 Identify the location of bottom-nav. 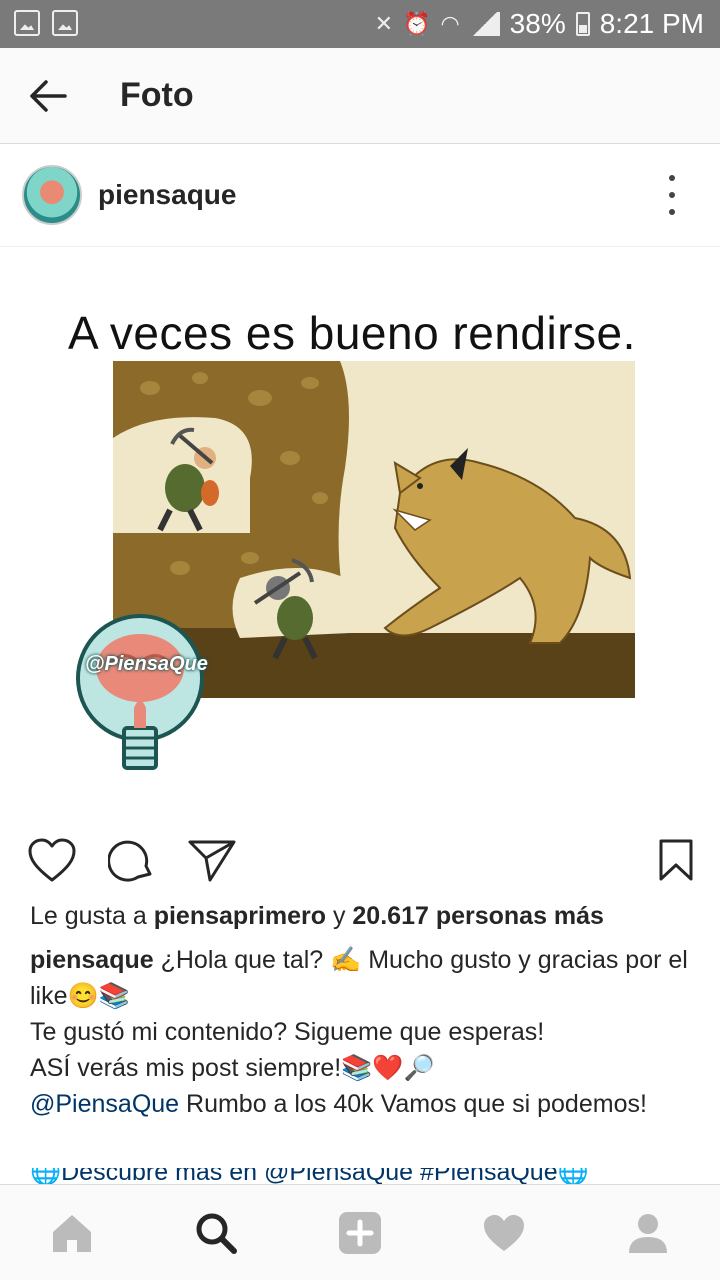
(360, 1232).